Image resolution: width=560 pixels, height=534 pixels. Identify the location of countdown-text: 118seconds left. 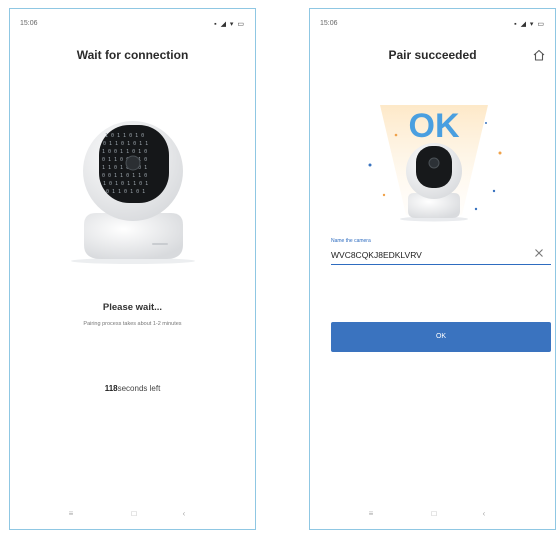
(132, 388).